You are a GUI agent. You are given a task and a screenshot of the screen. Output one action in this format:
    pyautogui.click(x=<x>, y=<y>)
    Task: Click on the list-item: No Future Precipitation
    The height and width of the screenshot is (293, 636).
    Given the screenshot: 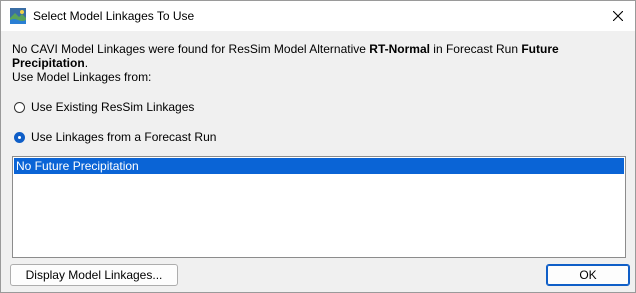 What is the action you would take?
    pyautogui.click(x=319, y=166)
    